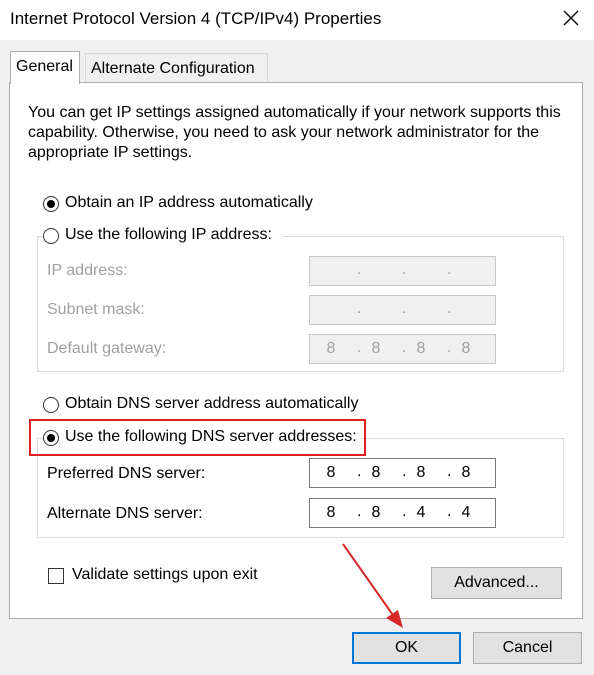  I want to click on annotation-arrow, so click(372, 585).